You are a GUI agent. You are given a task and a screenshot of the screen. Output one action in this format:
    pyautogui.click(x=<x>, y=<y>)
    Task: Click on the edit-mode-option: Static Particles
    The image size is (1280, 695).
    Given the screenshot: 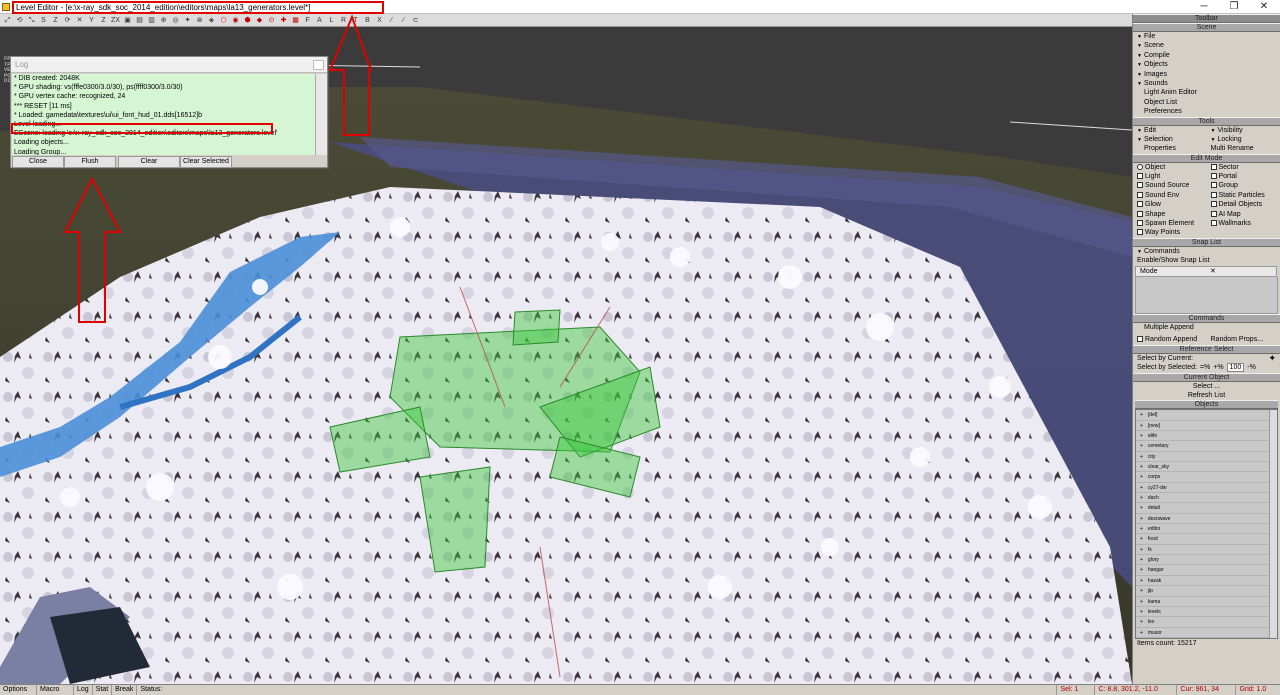 What is the action you would take?
    pyautogui.click(x=1243, y=195)
    